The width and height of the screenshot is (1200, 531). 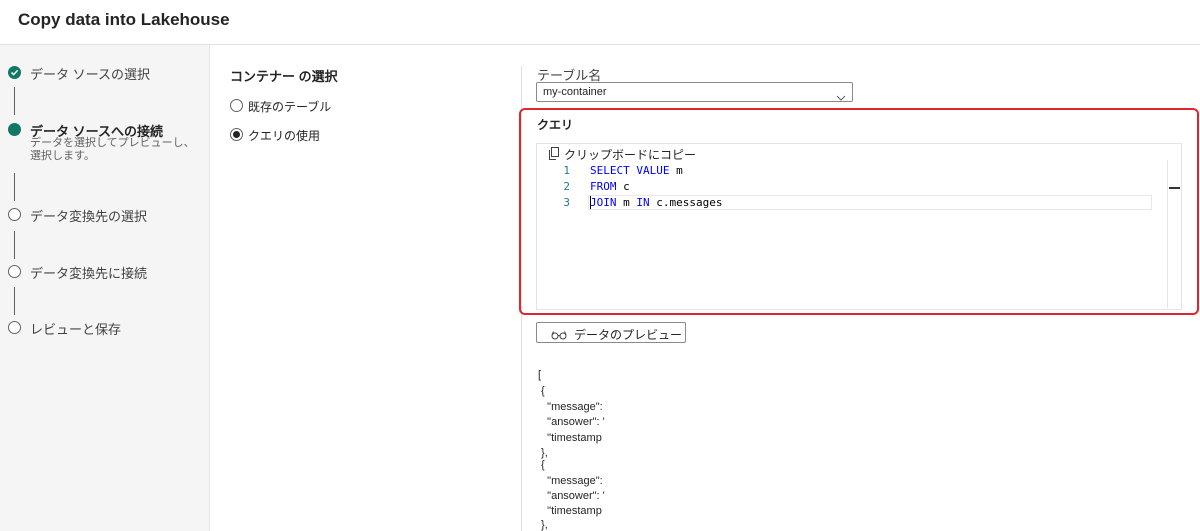 What do you see at coordinates (1174, 188) in the screenshot?
I see `scrollbar-marker` at bounding box center [1174, 188].